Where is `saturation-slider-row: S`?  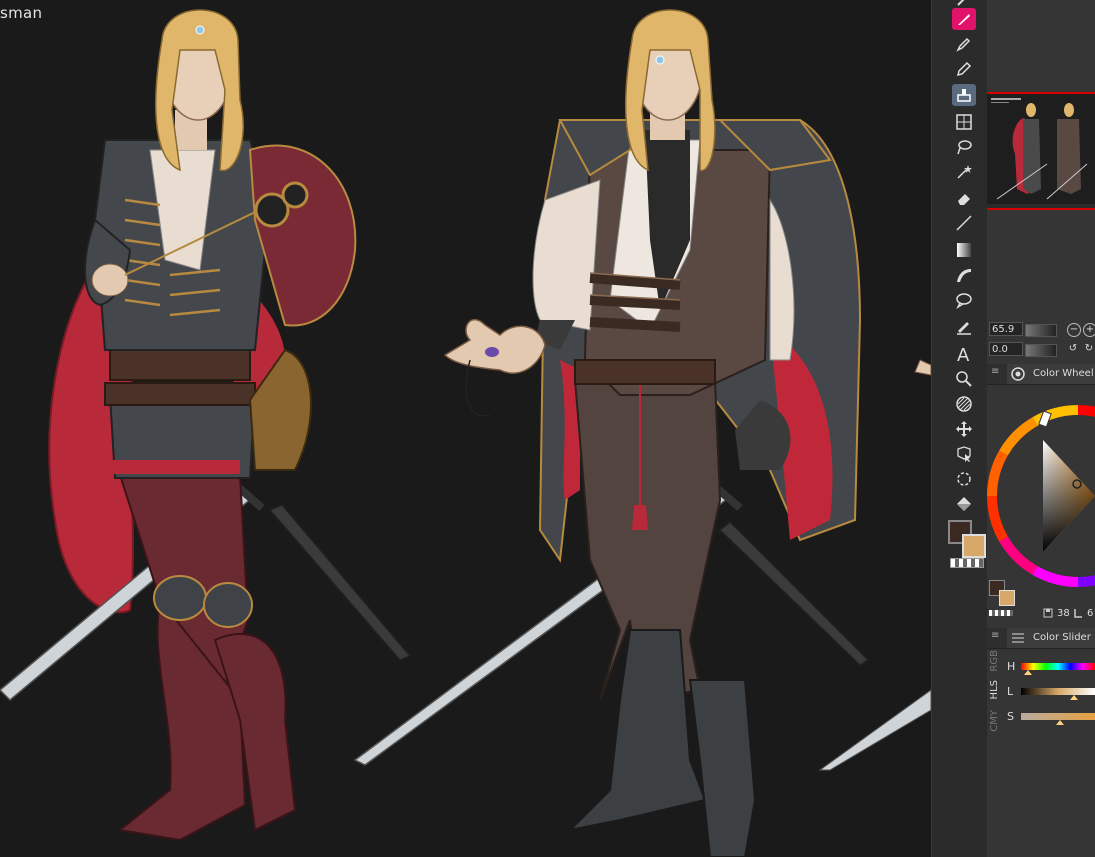 saturation-slider-row: S is located at coordinates (1051, 717).